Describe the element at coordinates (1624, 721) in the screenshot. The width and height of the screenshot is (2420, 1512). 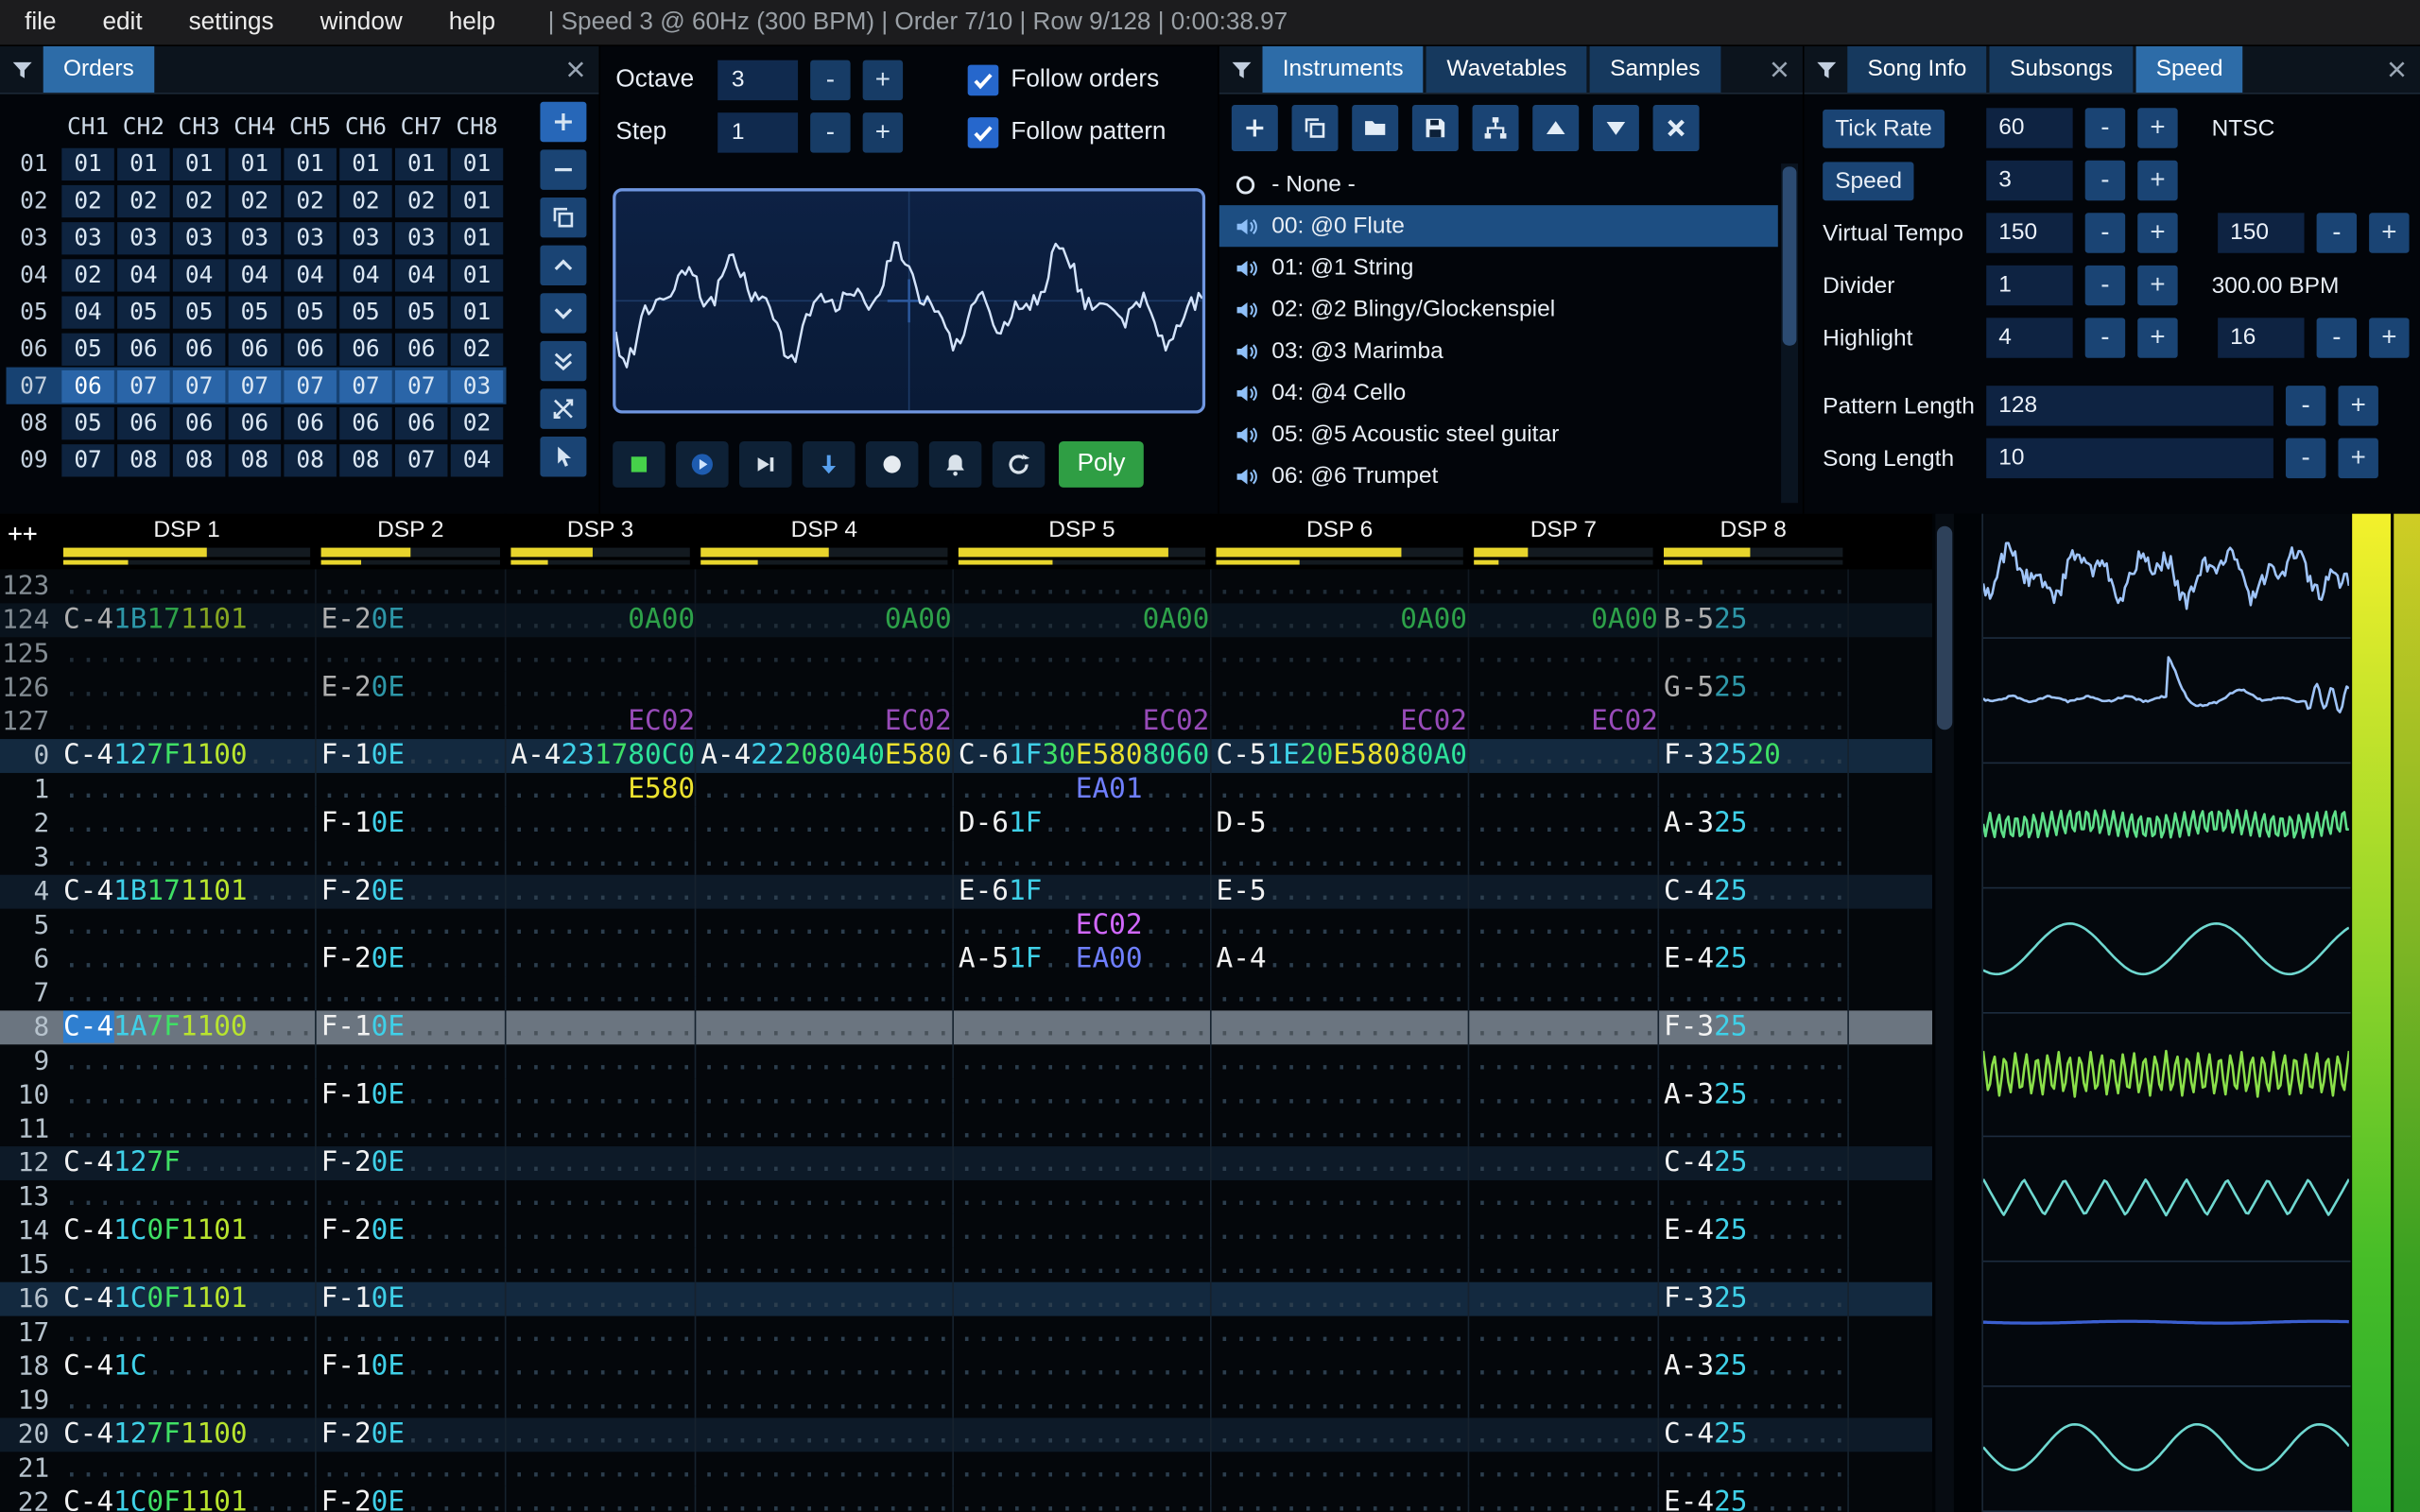
I see `effect-field: EC02` at that location.